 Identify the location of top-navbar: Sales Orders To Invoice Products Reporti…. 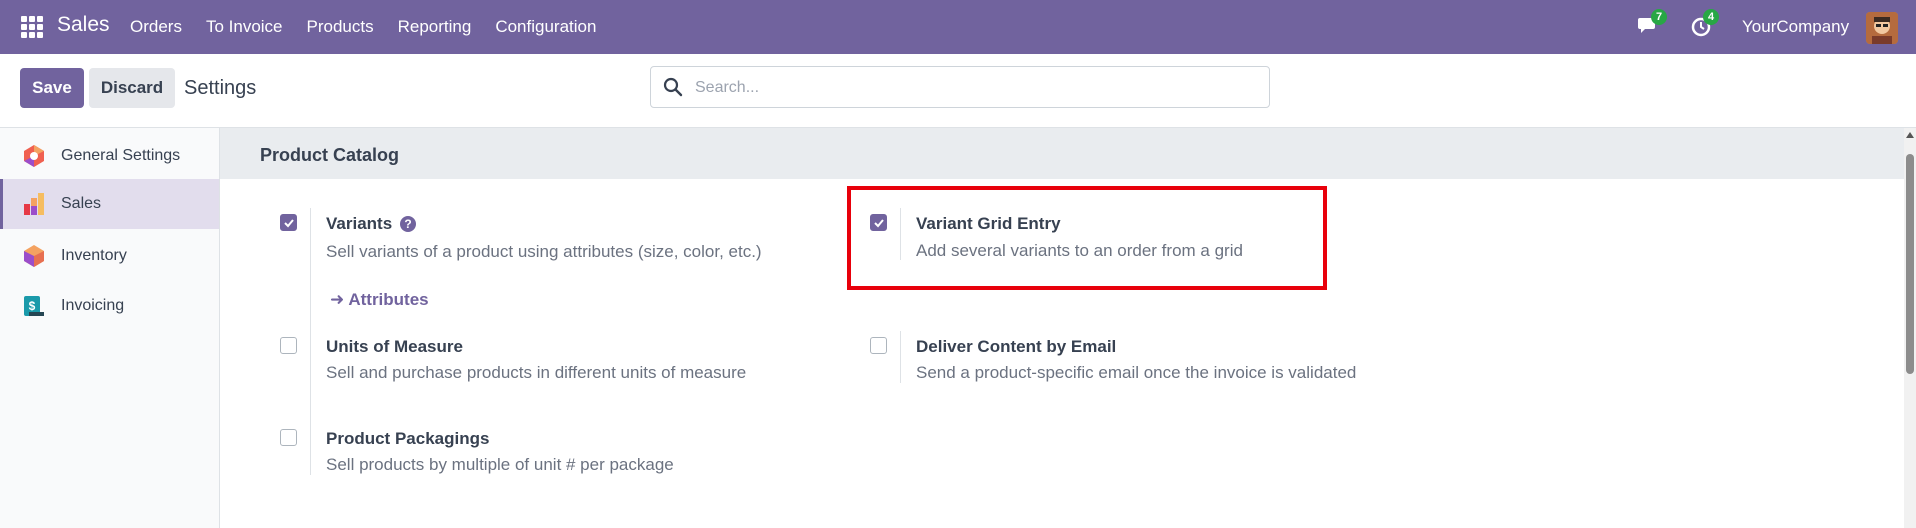
(958, 27).